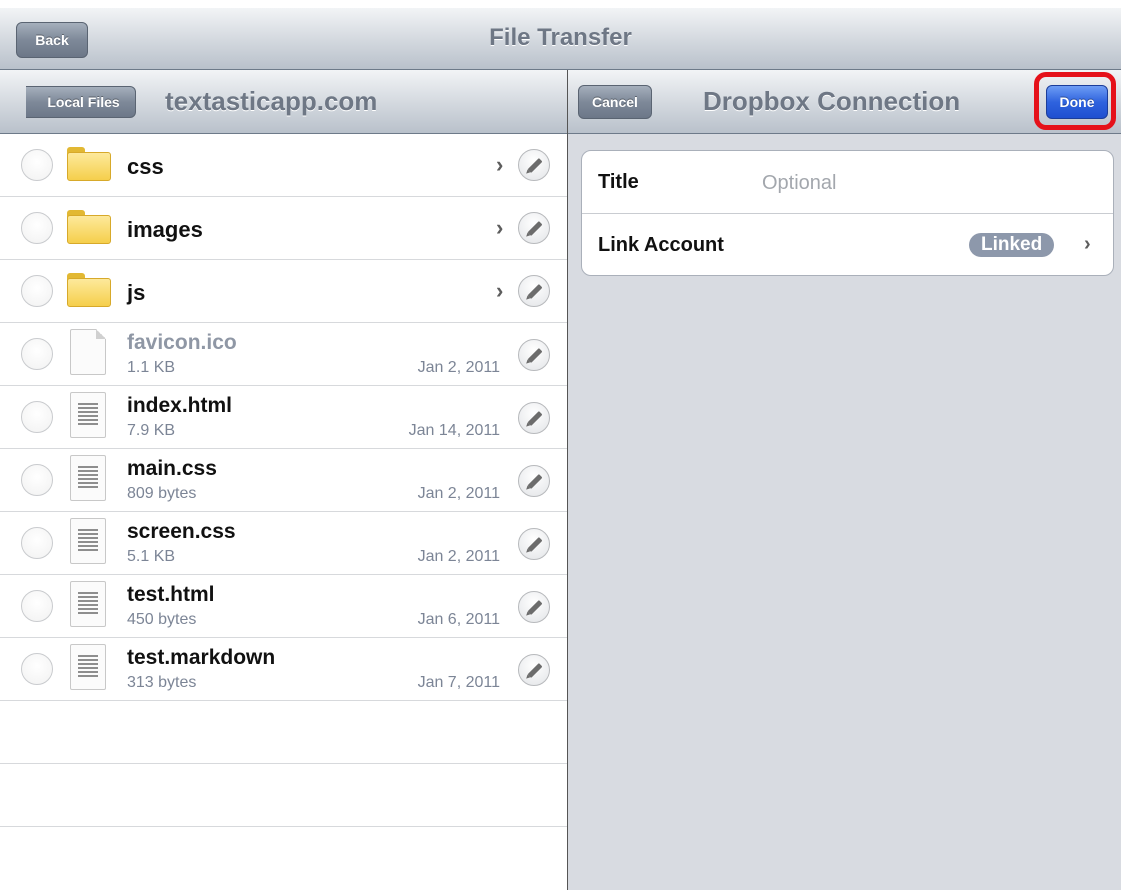  Describe the element at coordinates (283, 291) in the screenshot. I see `folder-row: js ›` at that location.